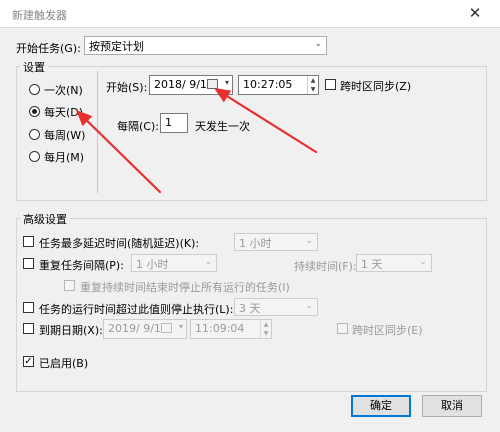  What do you see at coordinates (152, 264) in the screenshot?
I see `repeat-value: 1 小时` at bounding box center [152, 264].